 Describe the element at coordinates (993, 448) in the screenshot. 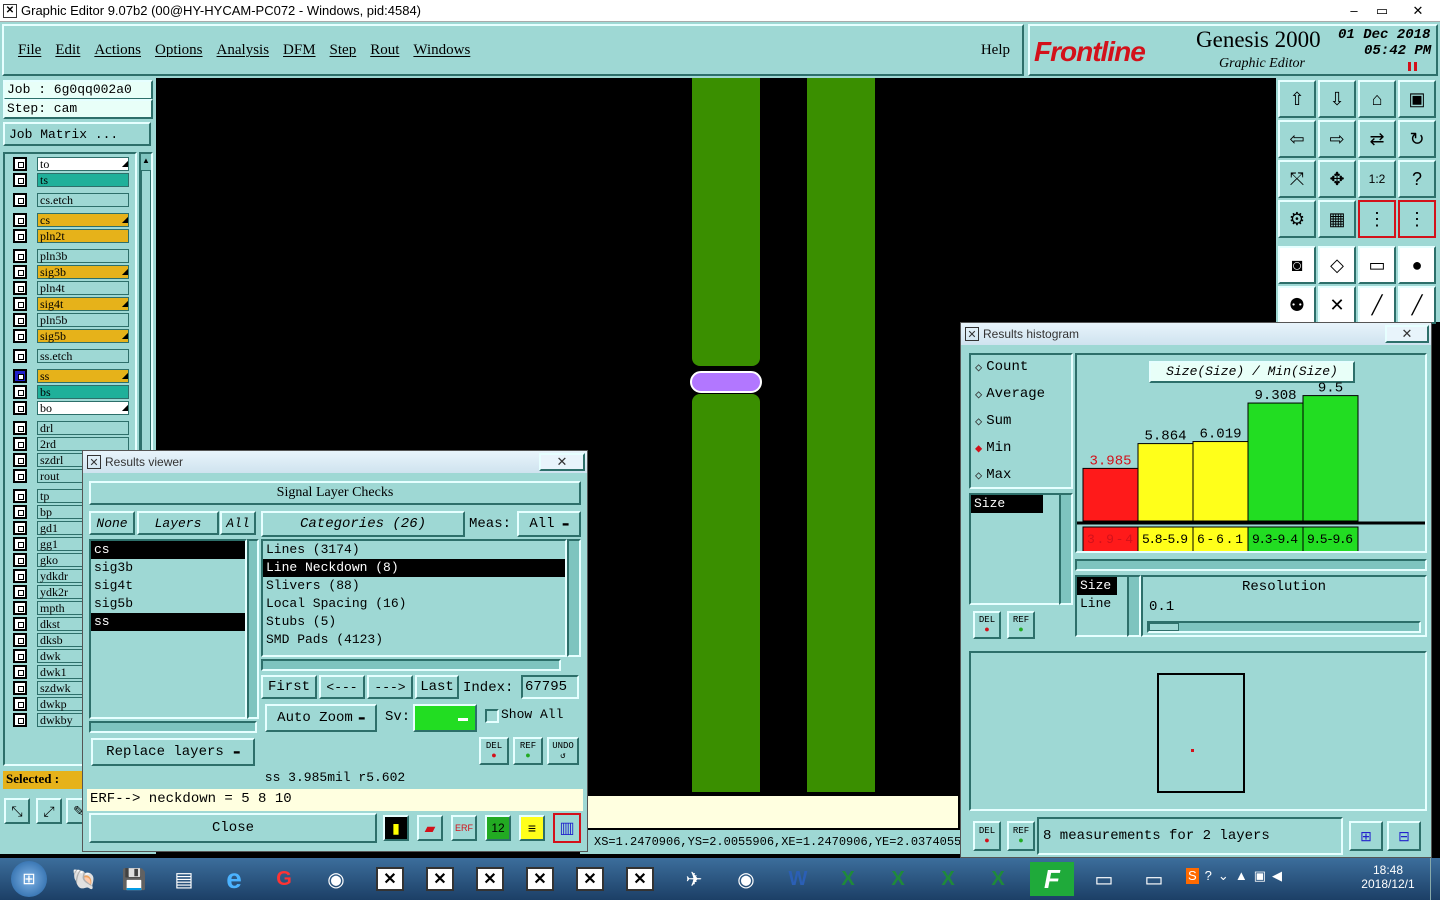

I see `option-min: ◆ Min` at that location.